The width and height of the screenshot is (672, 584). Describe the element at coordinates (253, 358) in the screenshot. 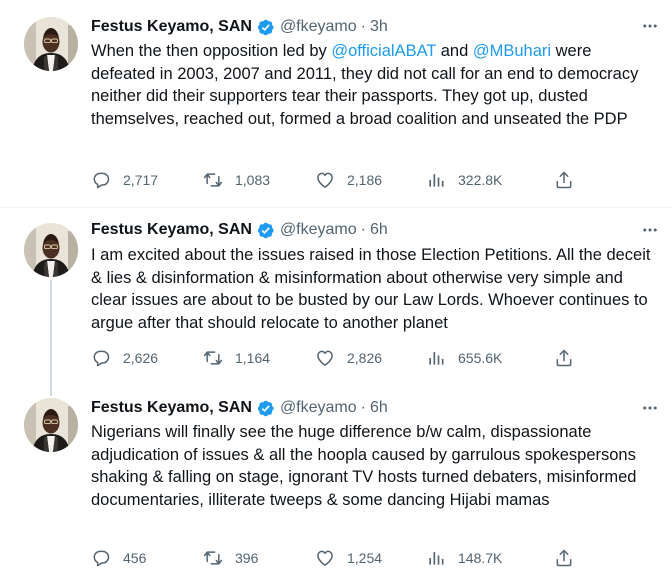

I see `retweet-count: 1,164` at that location.